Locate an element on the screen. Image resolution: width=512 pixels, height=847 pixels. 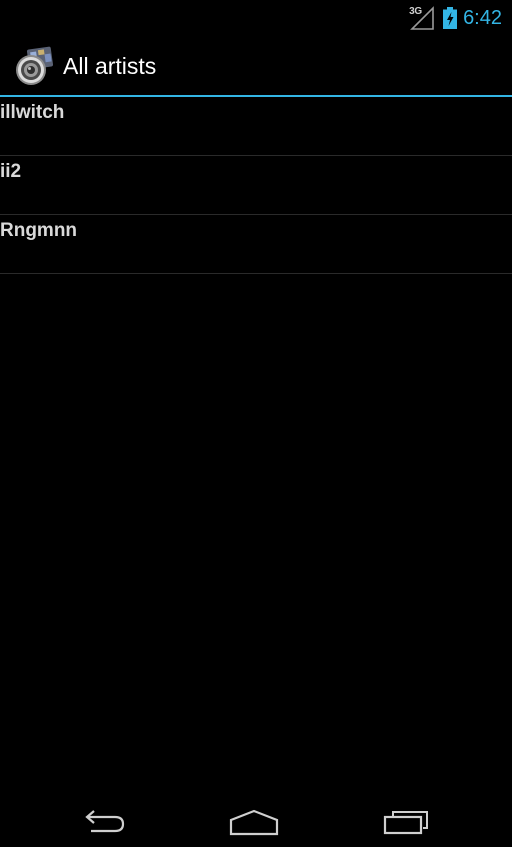
recent-apps-icon is located at coordinates (405, 823).